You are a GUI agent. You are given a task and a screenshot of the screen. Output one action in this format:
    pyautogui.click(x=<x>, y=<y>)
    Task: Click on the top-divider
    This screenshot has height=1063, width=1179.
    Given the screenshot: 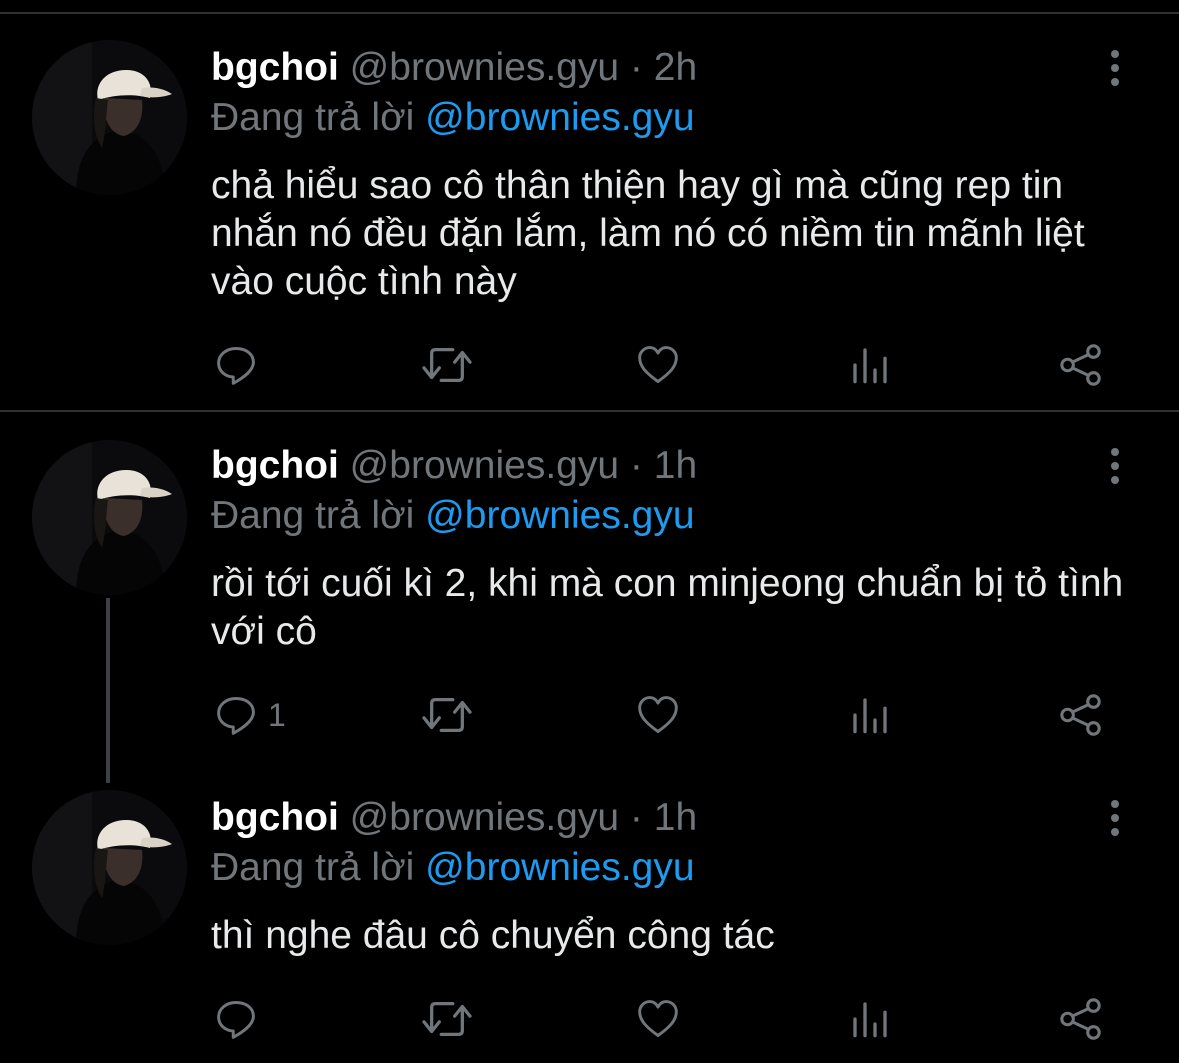 What is the action you would take?
    pyautogui.click(x=589, y=13)
    